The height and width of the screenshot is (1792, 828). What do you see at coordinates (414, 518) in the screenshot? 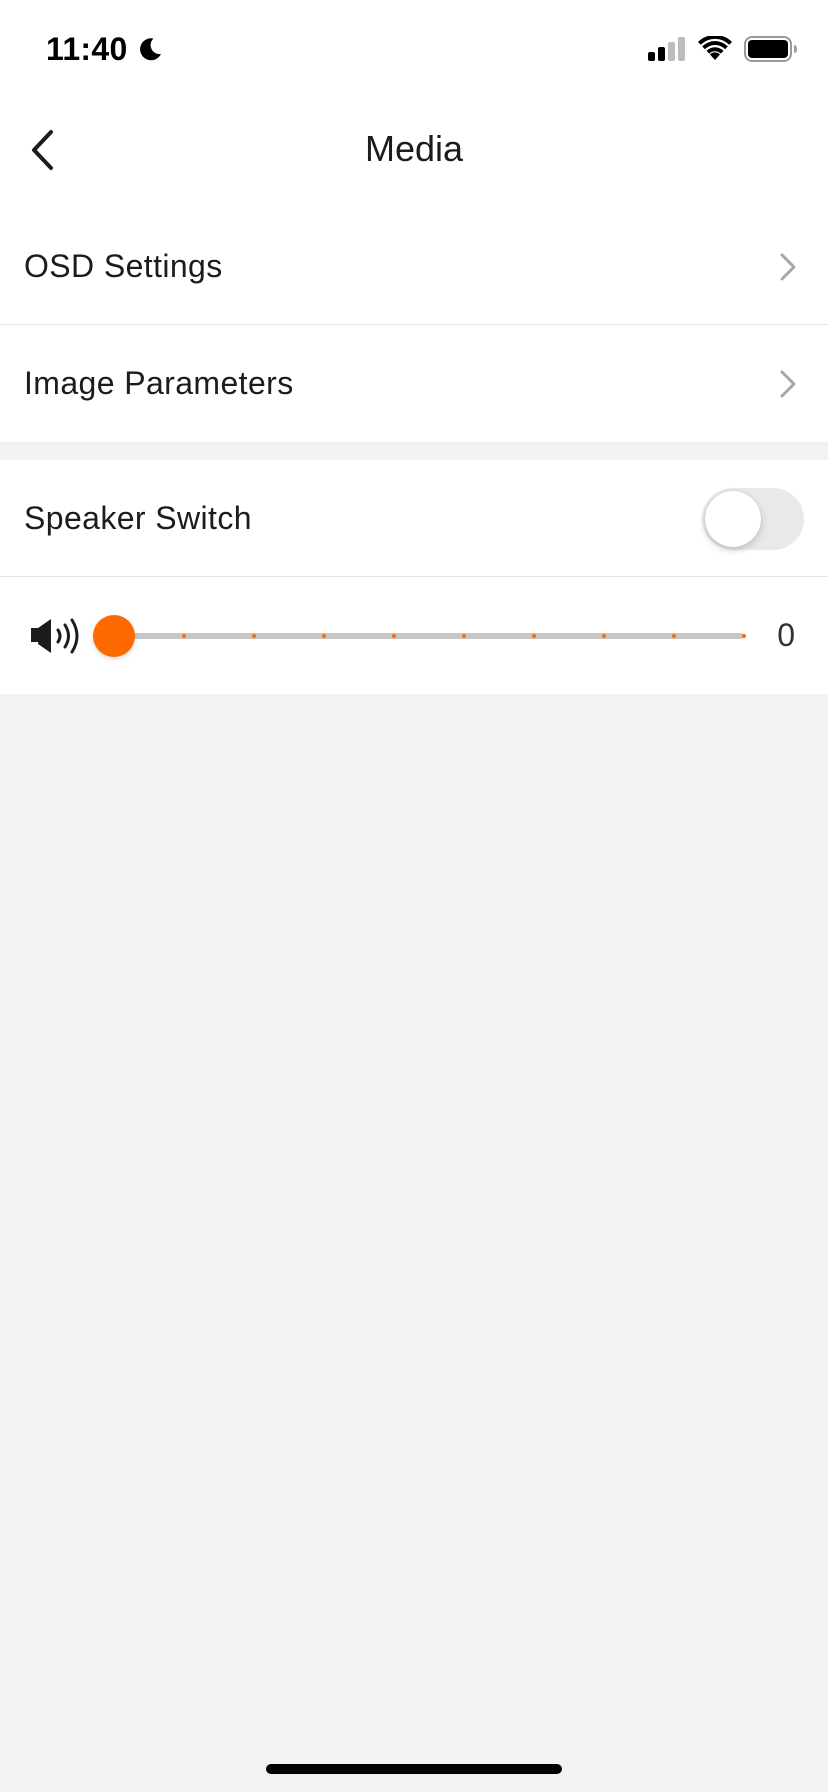
I see `speaker-switch-row: Speaker Switch` at bounding box center [414, 518].